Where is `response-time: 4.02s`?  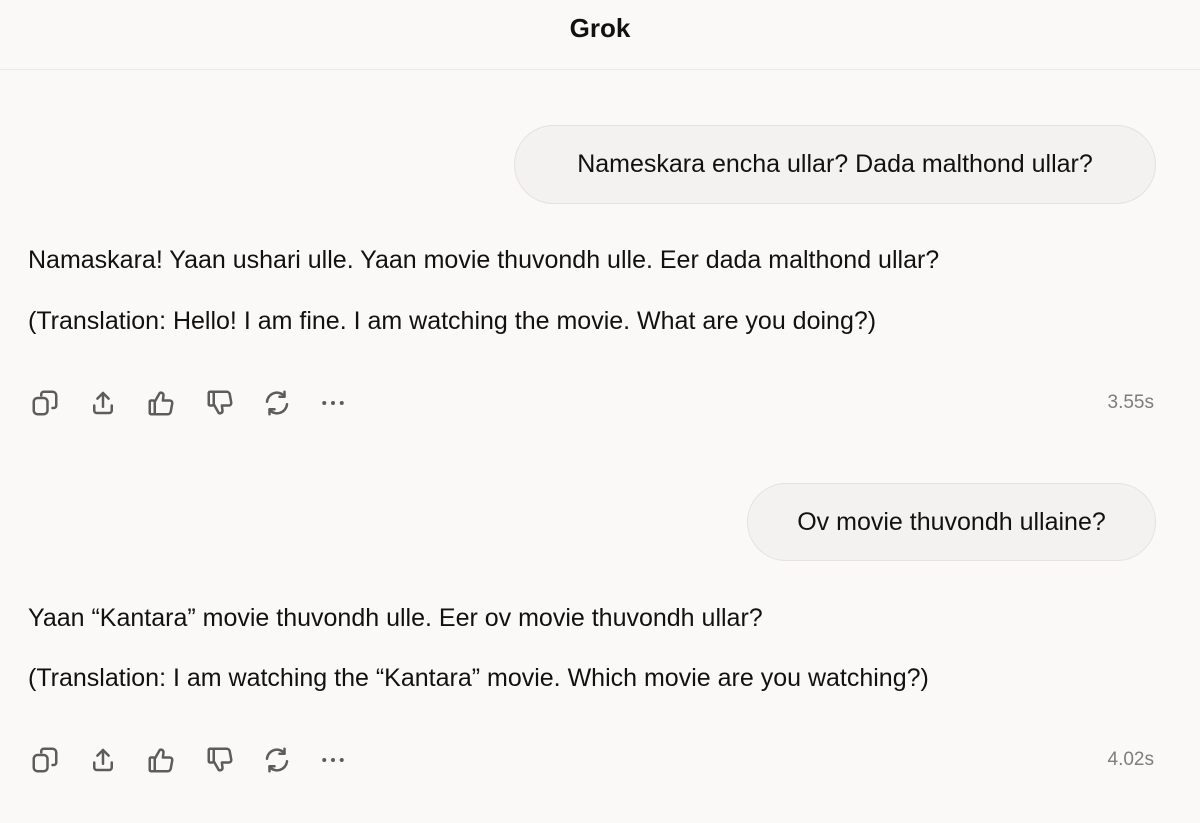 response-time: 4.02s is located at coordinates (1130, 759).